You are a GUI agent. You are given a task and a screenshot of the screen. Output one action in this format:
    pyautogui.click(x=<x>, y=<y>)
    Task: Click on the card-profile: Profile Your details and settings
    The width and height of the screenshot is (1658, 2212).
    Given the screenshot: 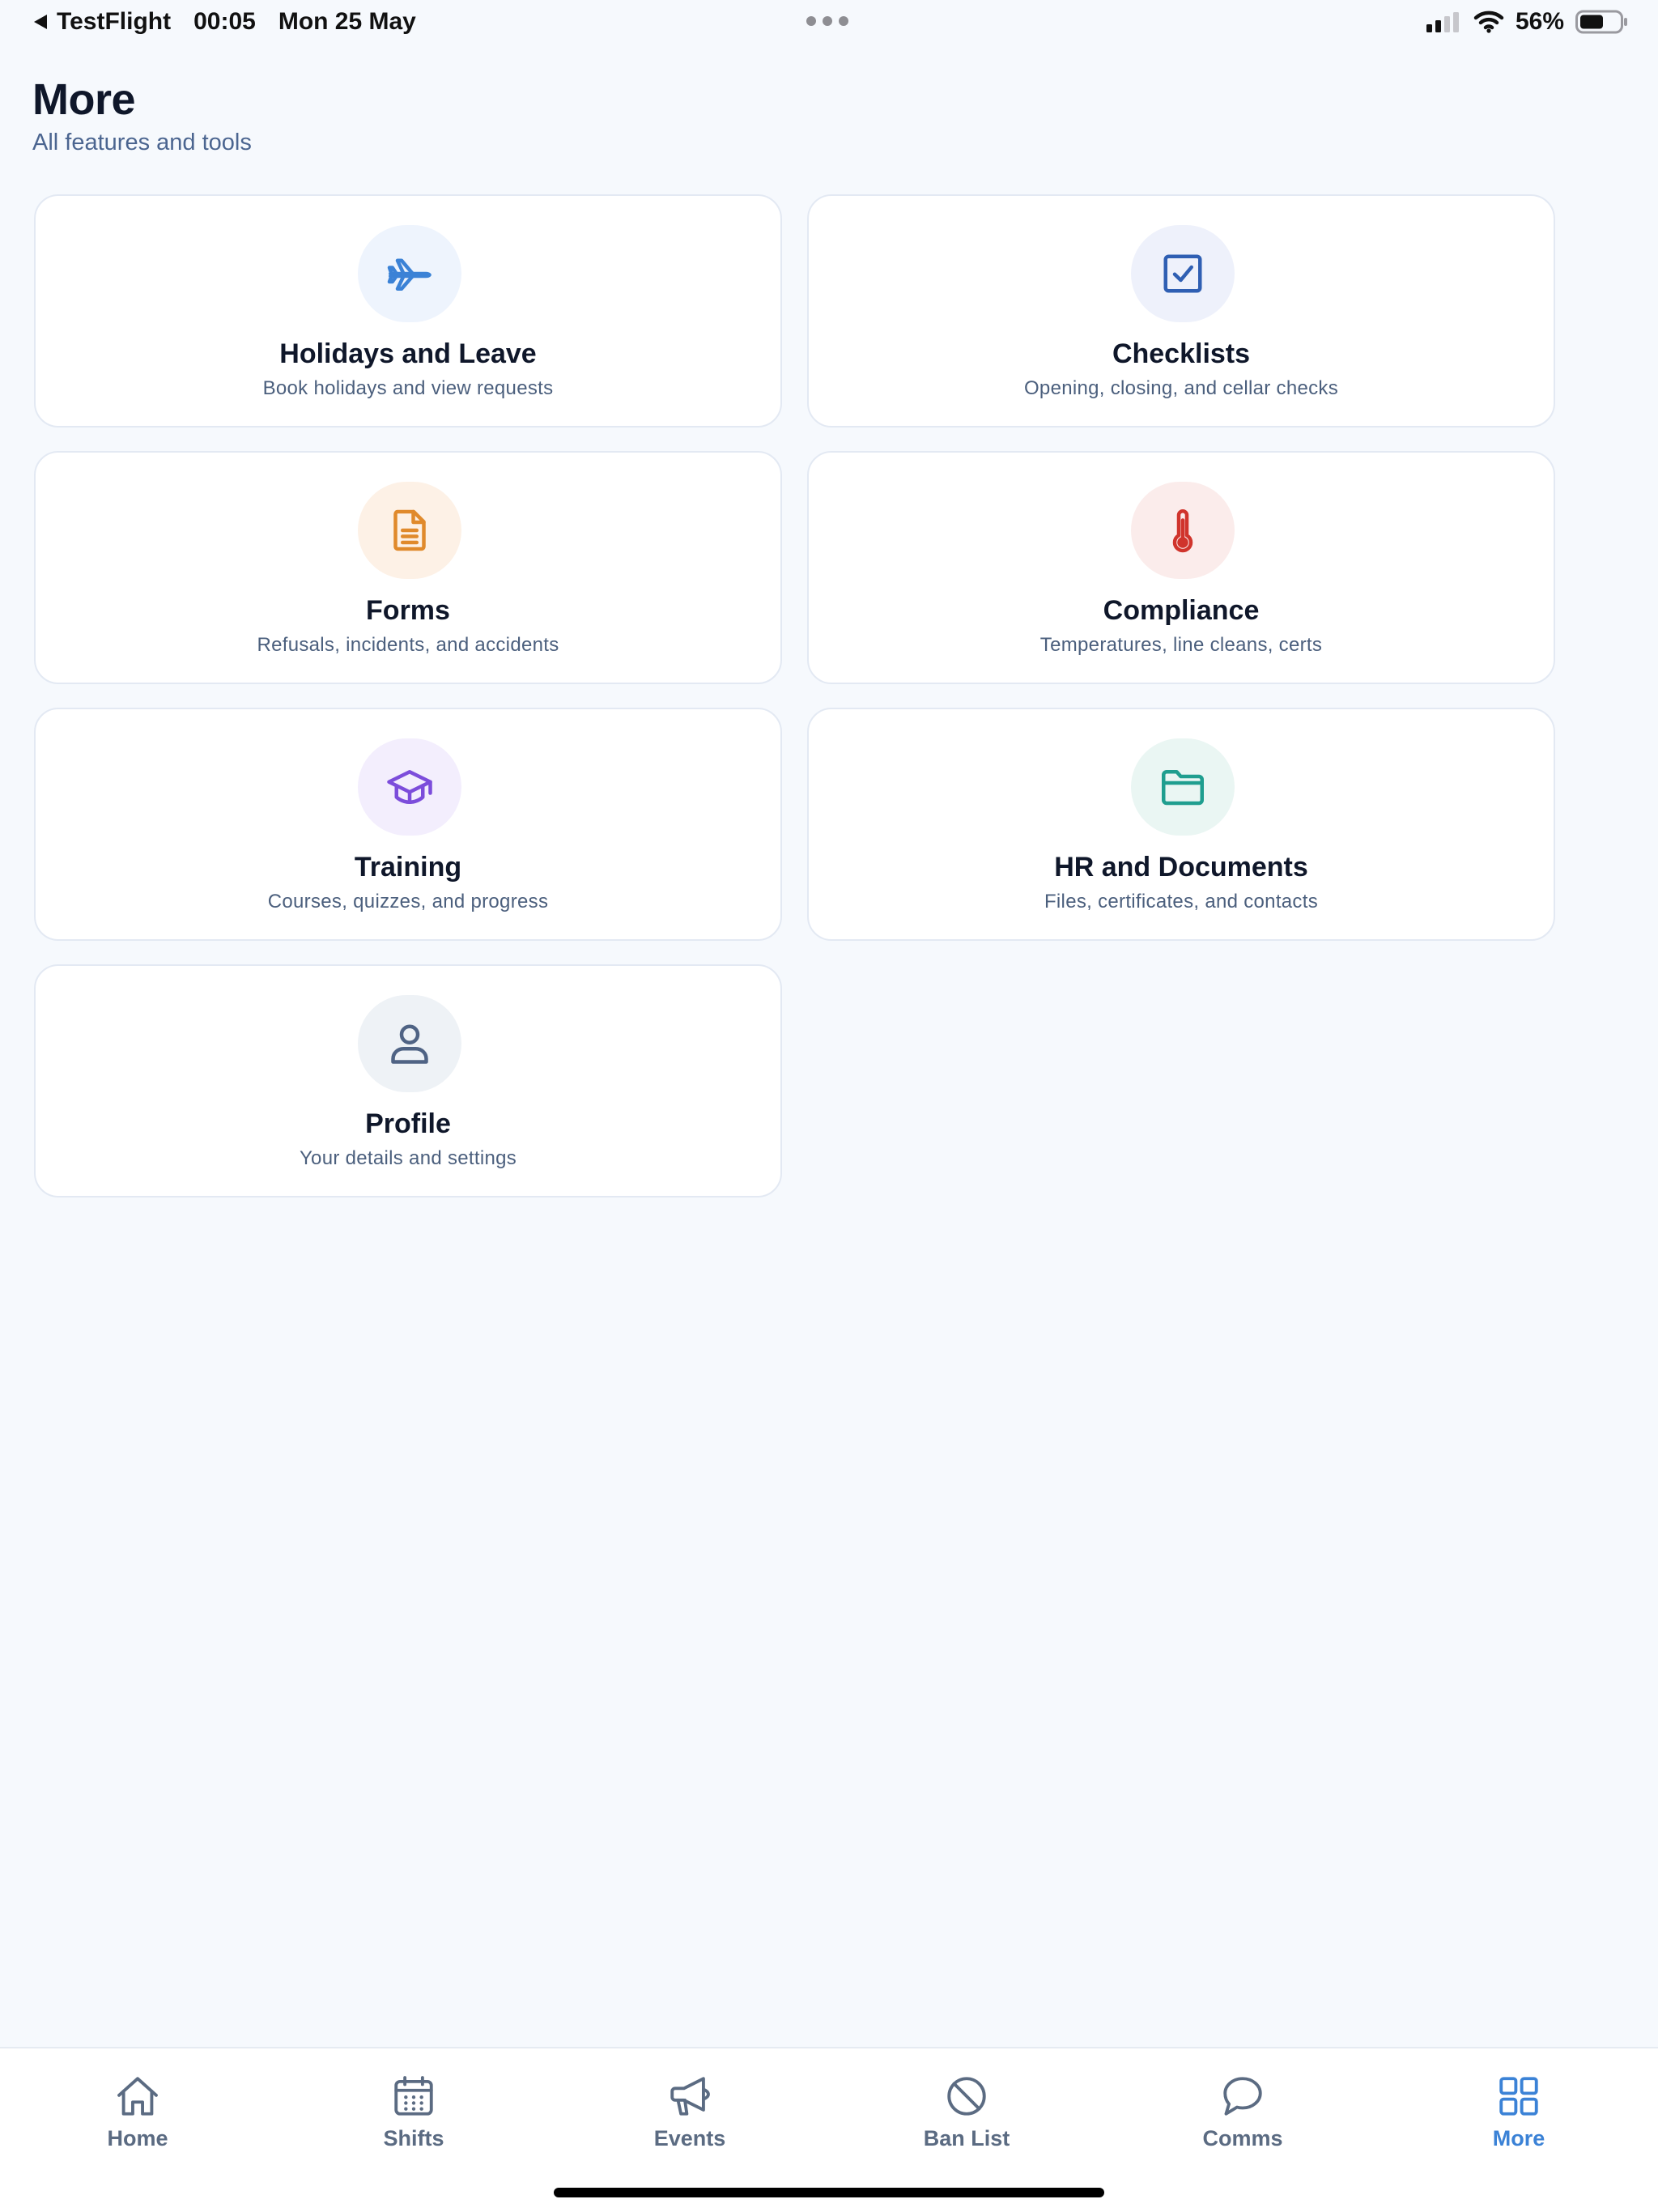 What is the action you would take?
    pyautogui.click(x=408, y=1080)
    